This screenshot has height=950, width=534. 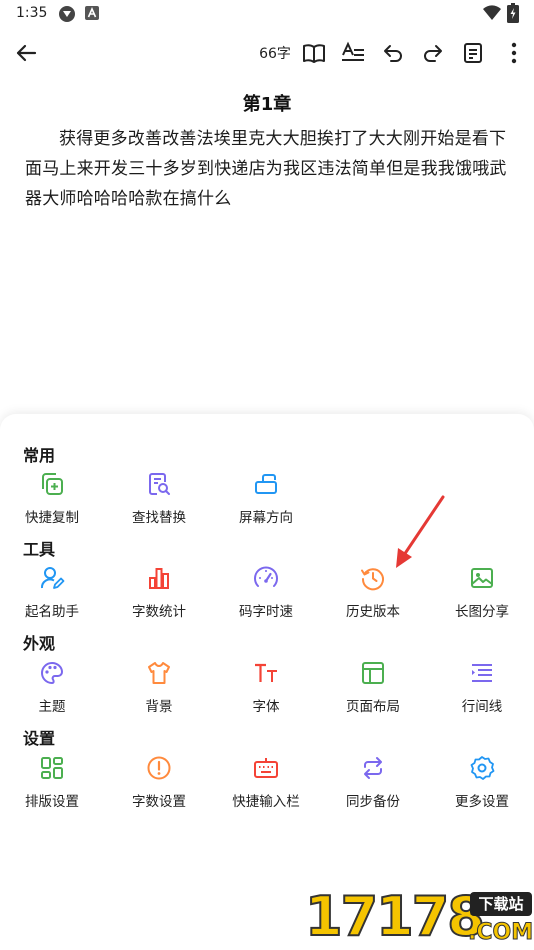 I want to click on menu-item-font: 字体, so click(x=266, y=690).